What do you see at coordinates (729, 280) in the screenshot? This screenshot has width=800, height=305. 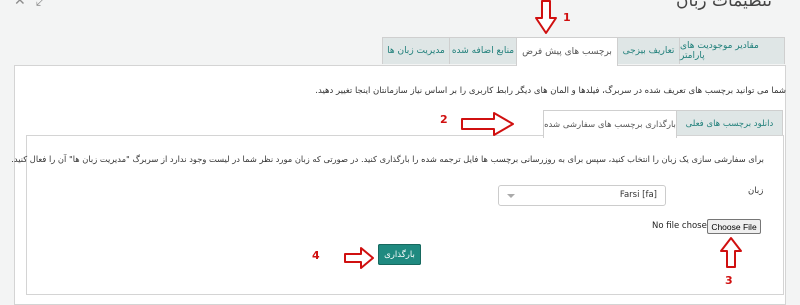 I see `annotation-number-3: 3` at bounding box center [729, 280].